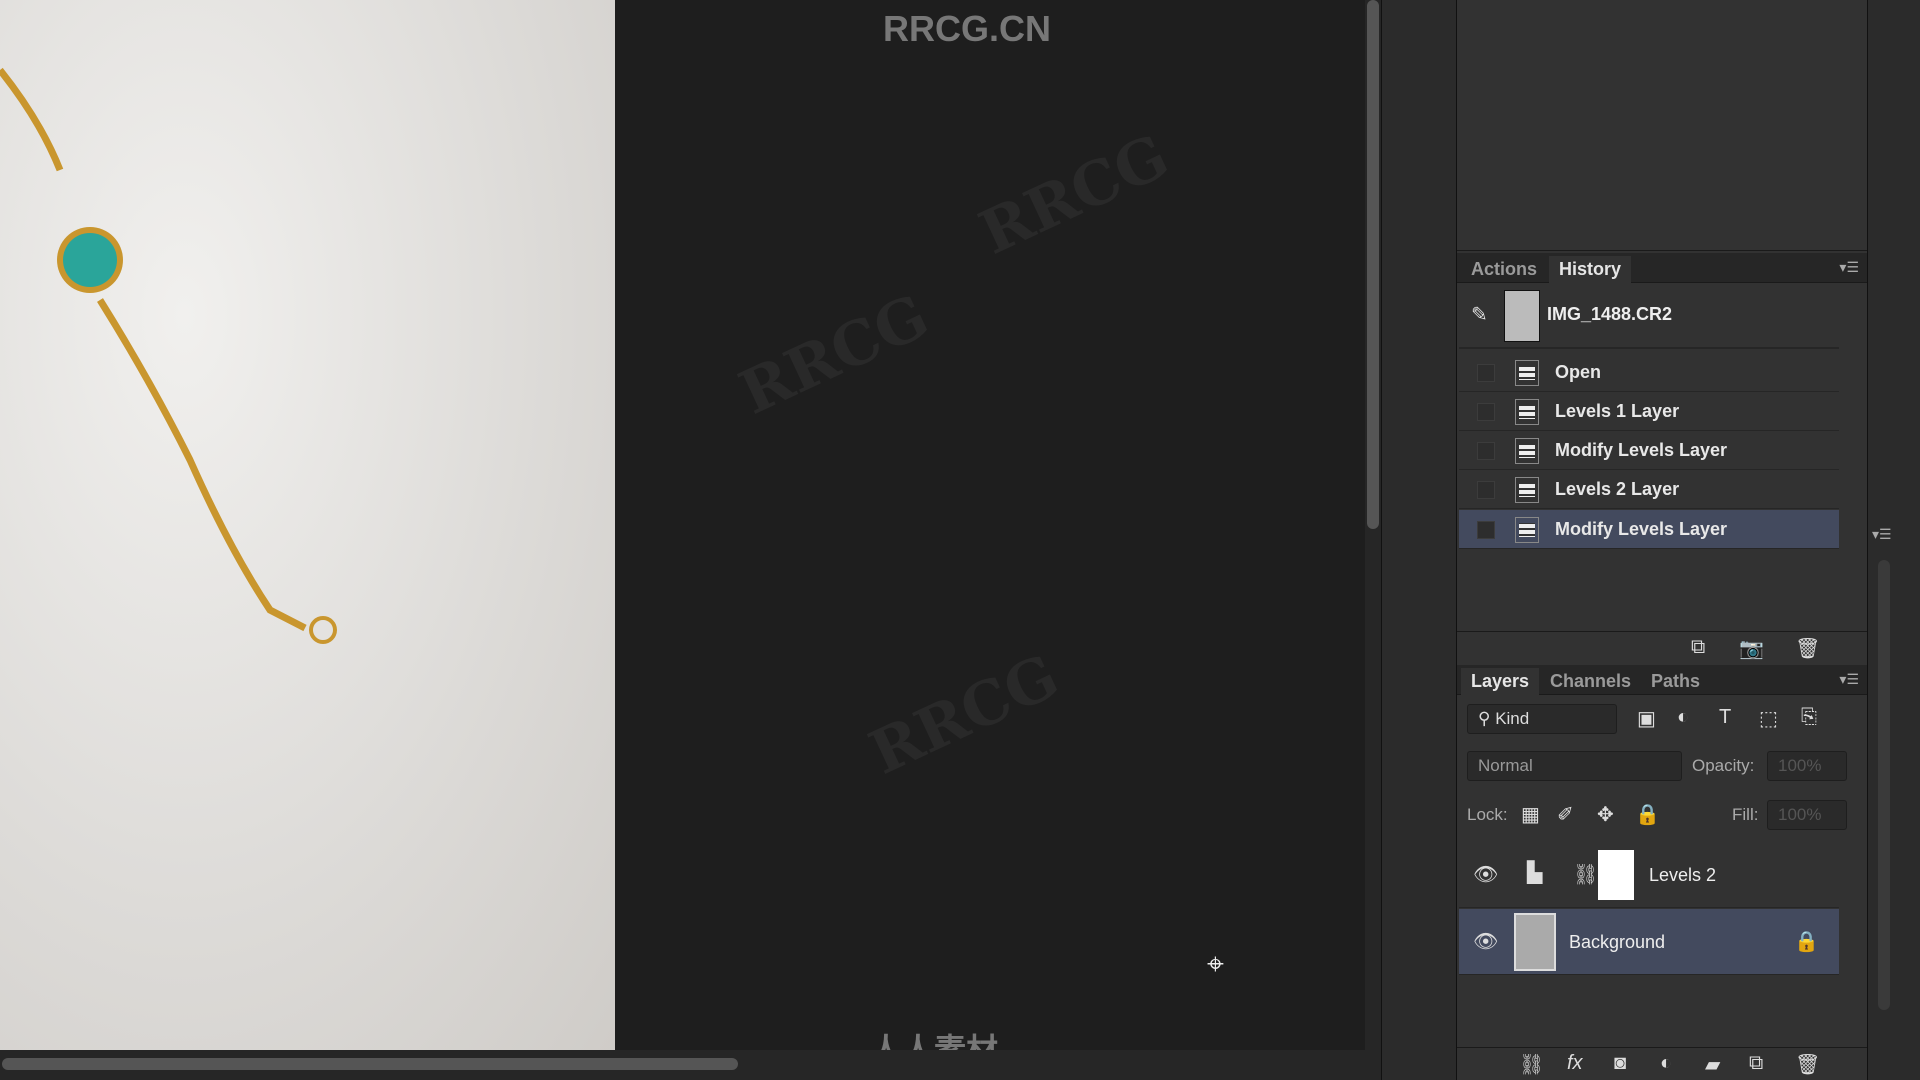 This screenshot has width=1920, height=1080. What do you see at coordinates (1620, 1063) in the screenshot?
I see `add-mask-icon: ◙` at bounding box center [1620, 1063].